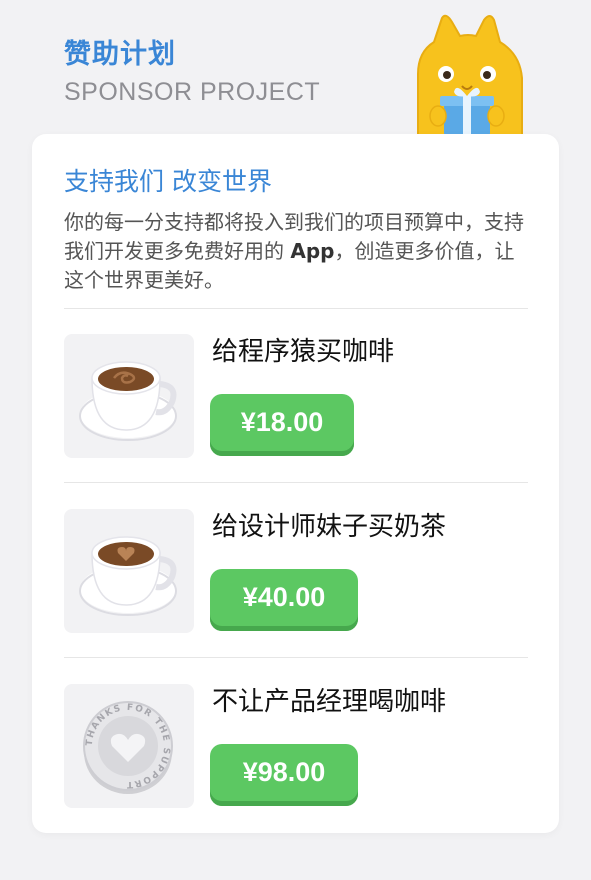  I want to click on item-label: 给设计师妹子买奶茶, so click(329, 527).